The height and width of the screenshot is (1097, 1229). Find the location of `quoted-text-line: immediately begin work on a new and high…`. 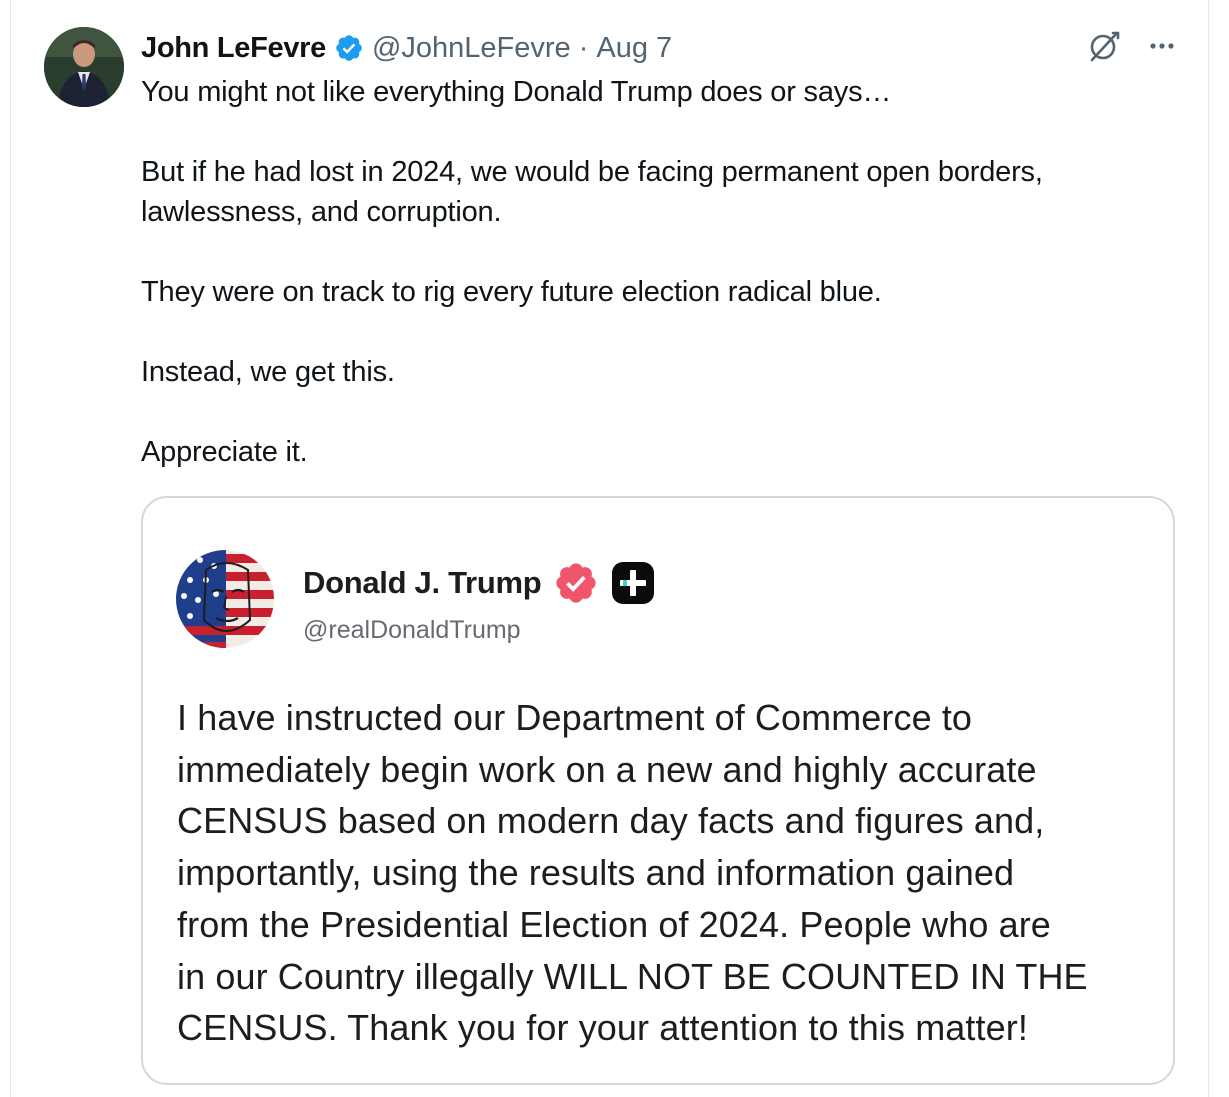

quoted-text-line: immediately begin work on a new and high… is located at coordinates (607, 769).